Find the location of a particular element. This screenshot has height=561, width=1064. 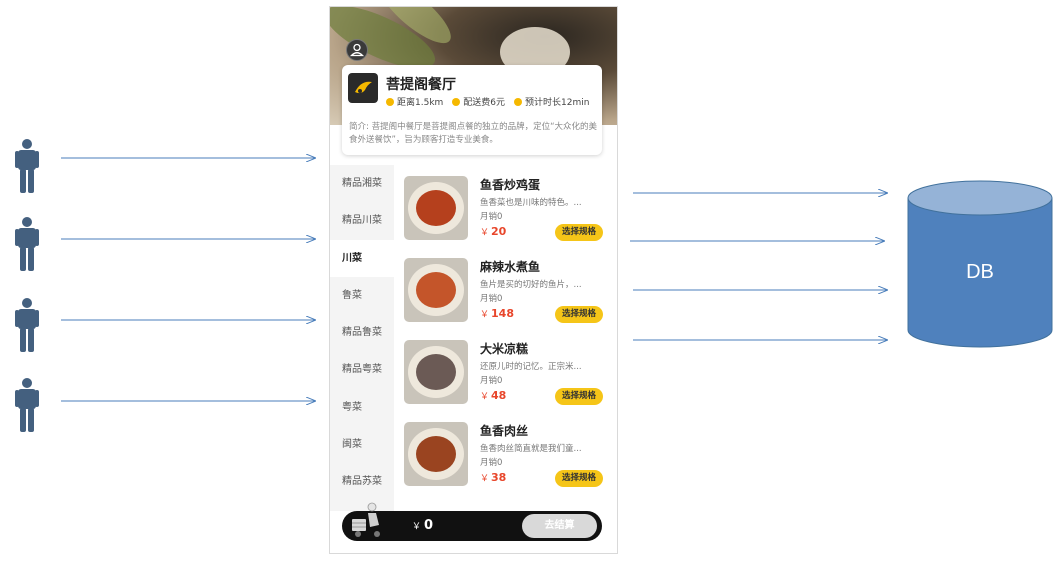

dish-name: 大米凉糕 is located at coordinates (504, 349).